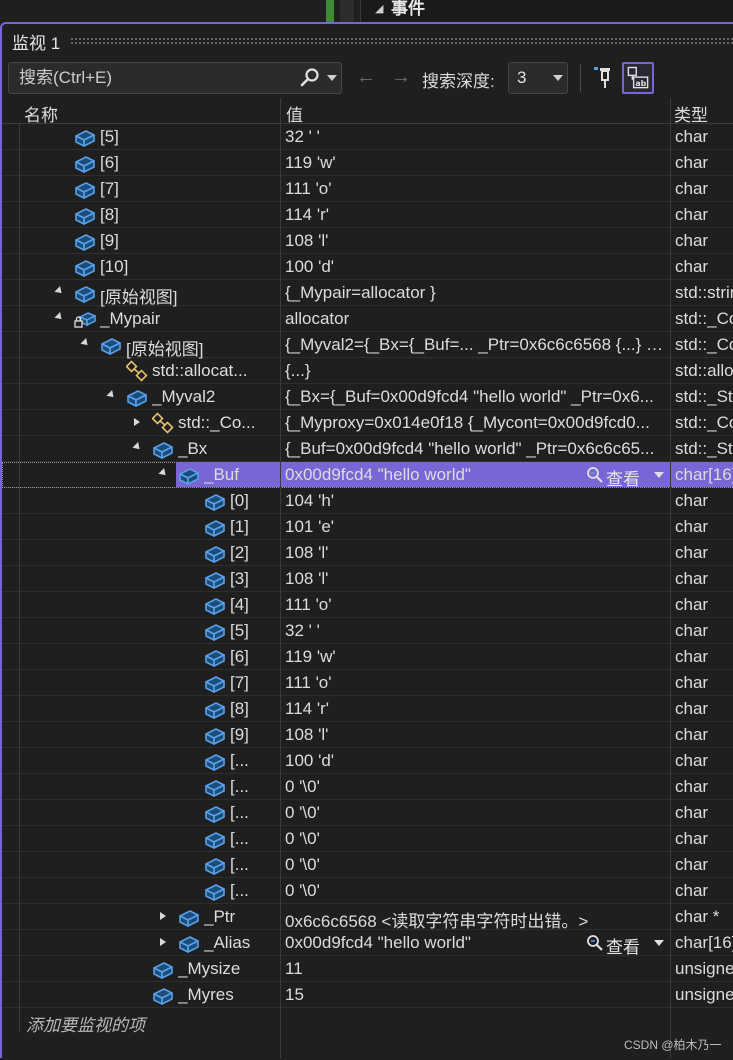 The height and width of the screenshot is (1060, 733). I want to click on row-value: {_Mypair=allocator }, so click(476, 293).